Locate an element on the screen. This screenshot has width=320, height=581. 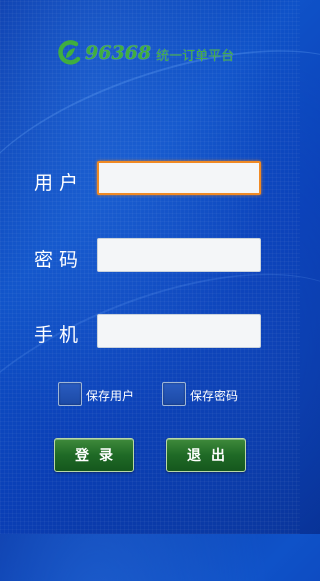
password-label: 密码 is located at coordinates (59, 260).